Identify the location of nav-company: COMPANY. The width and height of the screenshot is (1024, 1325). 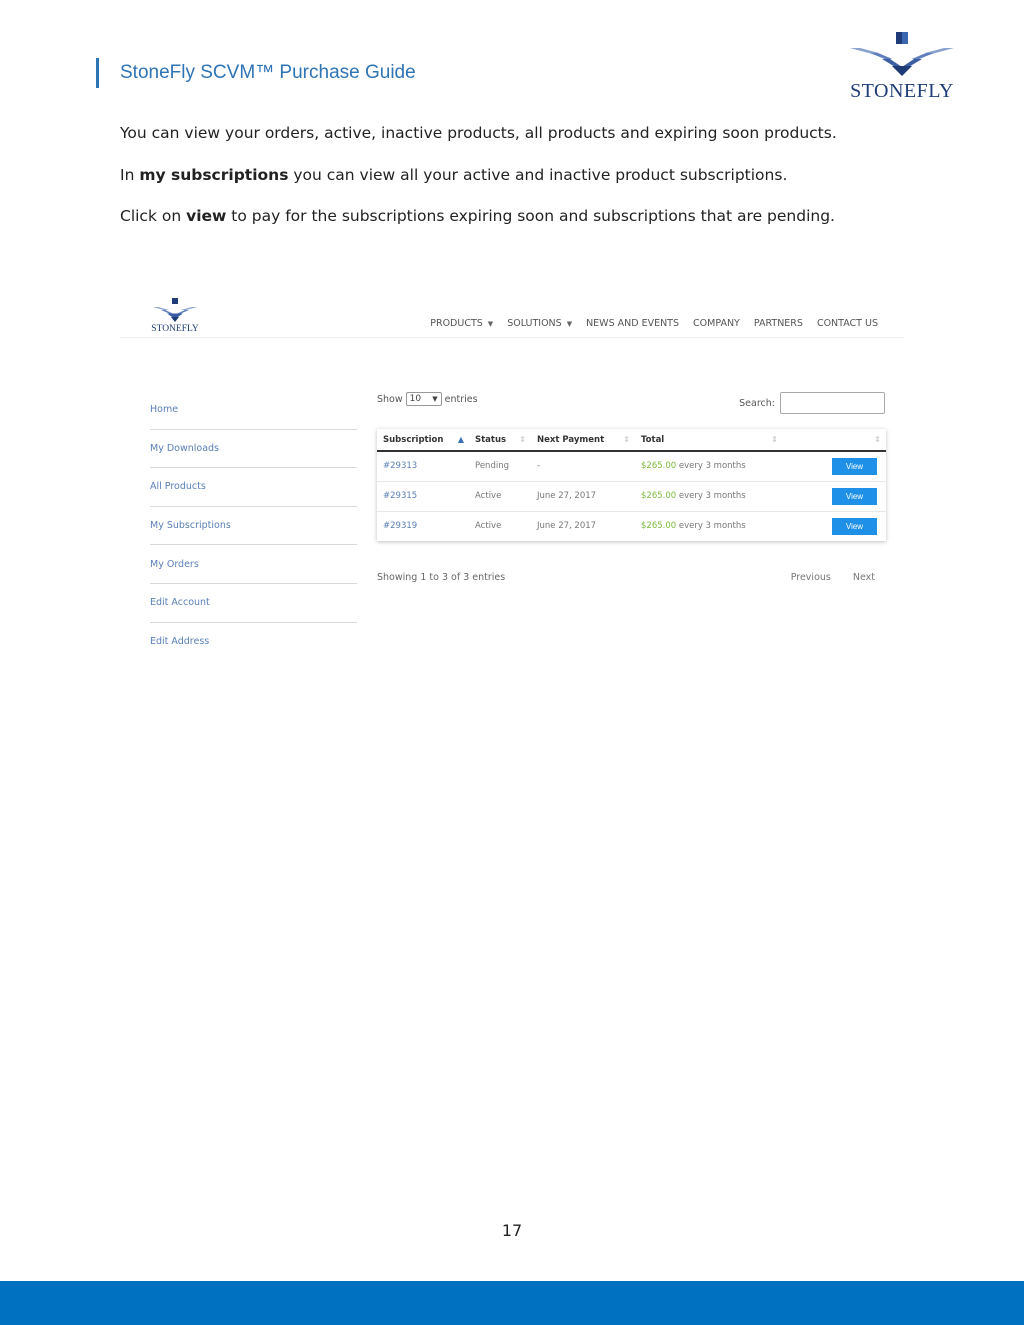
(716, 323).